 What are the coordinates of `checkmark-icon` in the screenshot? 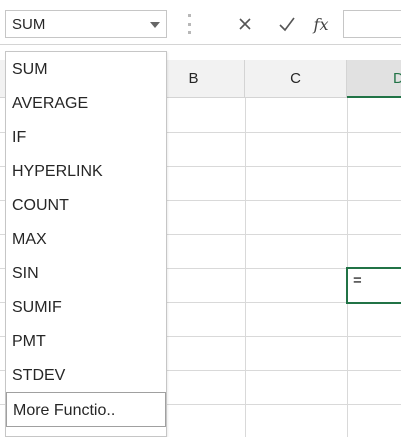 It's located at (287, 24).